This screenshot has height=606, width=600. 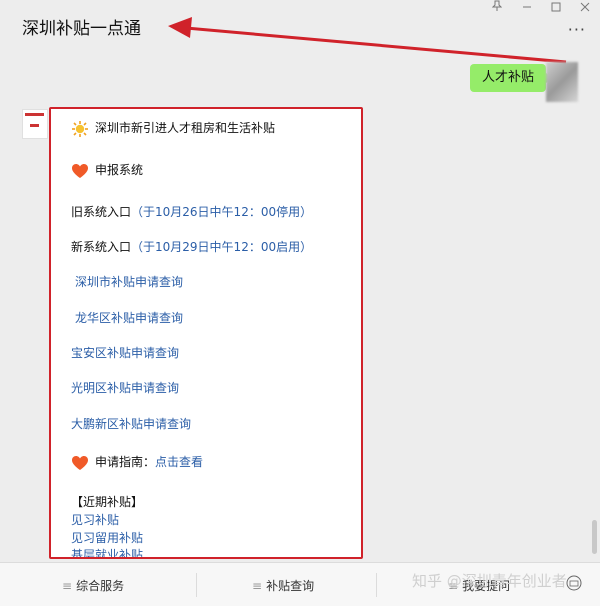 I want to click on menu-item-subsidy-query: ≡ 补贴查询, so click(x=283, y=585).